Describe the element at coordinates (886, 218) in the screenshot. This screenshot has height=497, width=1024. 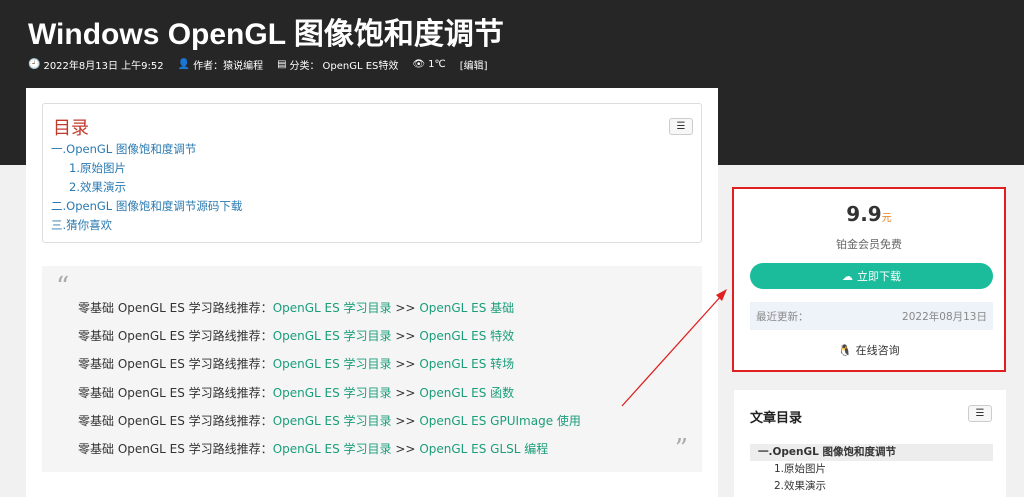
I see `price-unit: 元` at that location.